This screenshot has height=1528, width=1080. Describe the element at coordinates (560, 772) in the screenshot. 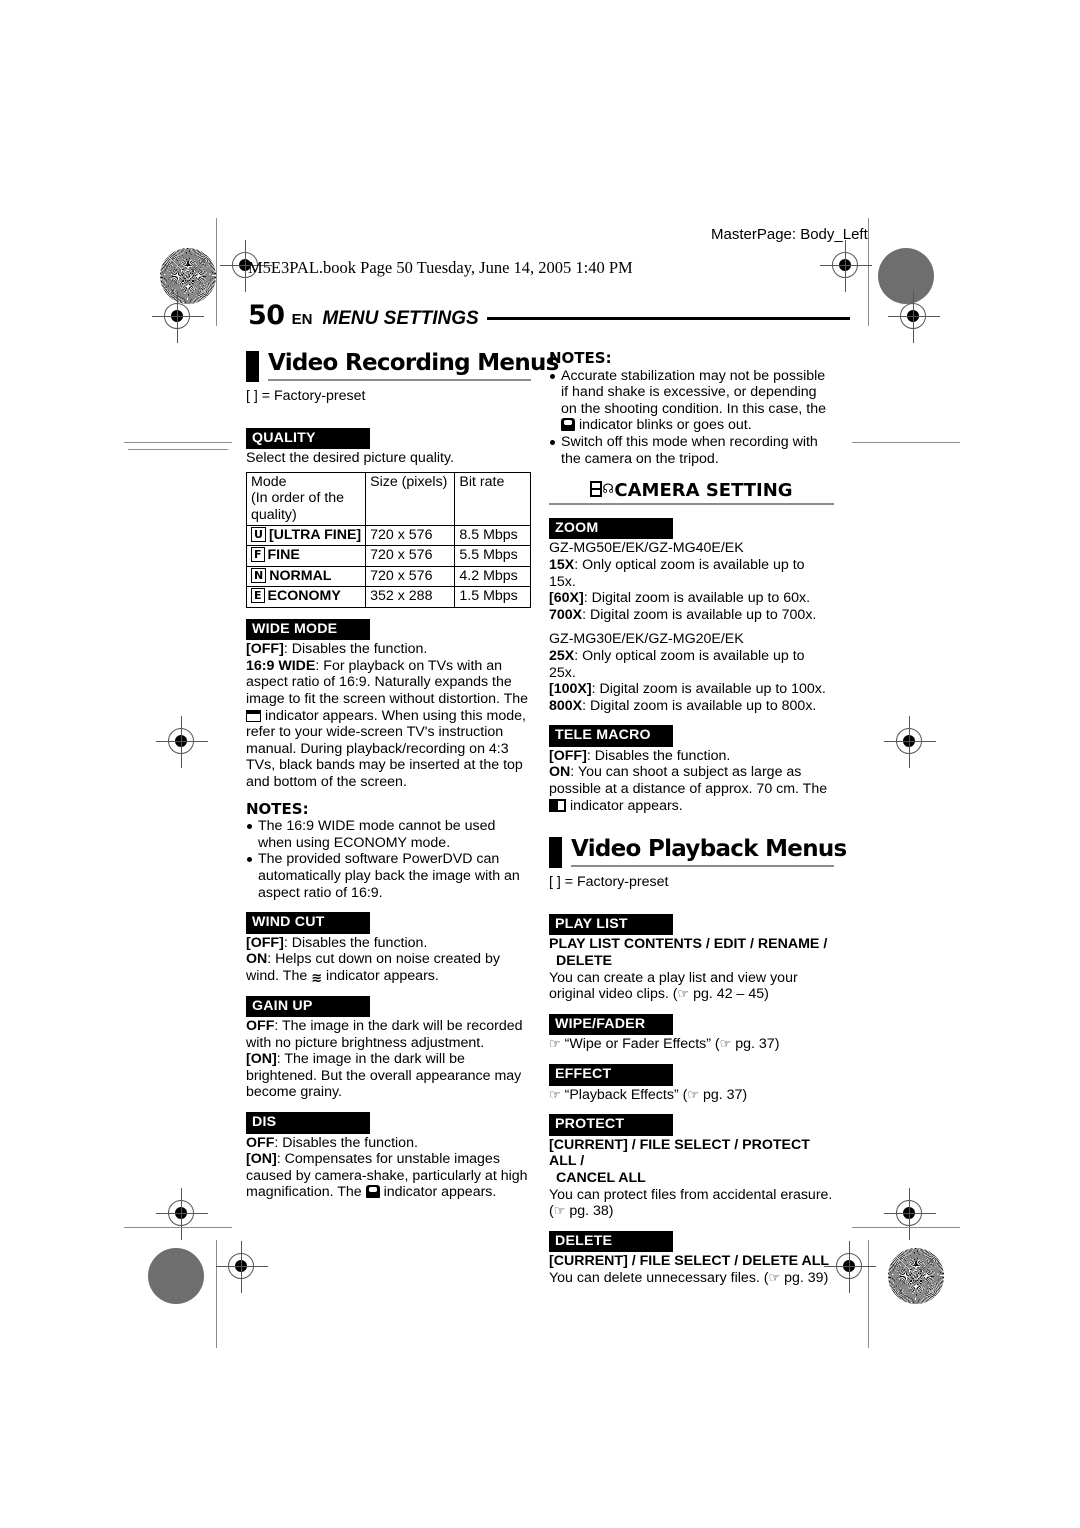

I see `tele-macro-on-key: ON` at that location.